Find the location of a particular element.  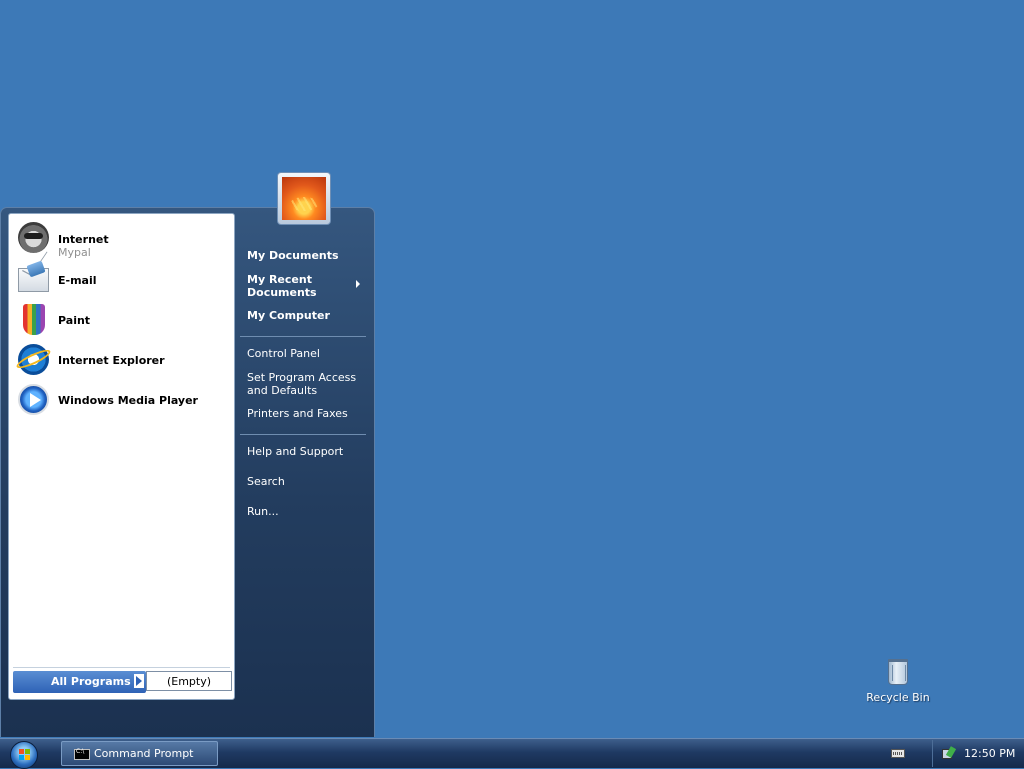

recent-windows-media-player: Windows Media Player is located at coordinates (122, 400).